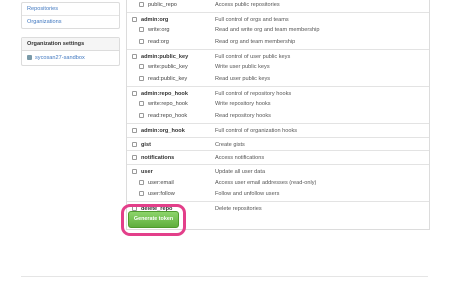 The height and width of the screenshot is (285, 474). I want to click on sidebar-item-repositories: Repositories, so click(70, 9).